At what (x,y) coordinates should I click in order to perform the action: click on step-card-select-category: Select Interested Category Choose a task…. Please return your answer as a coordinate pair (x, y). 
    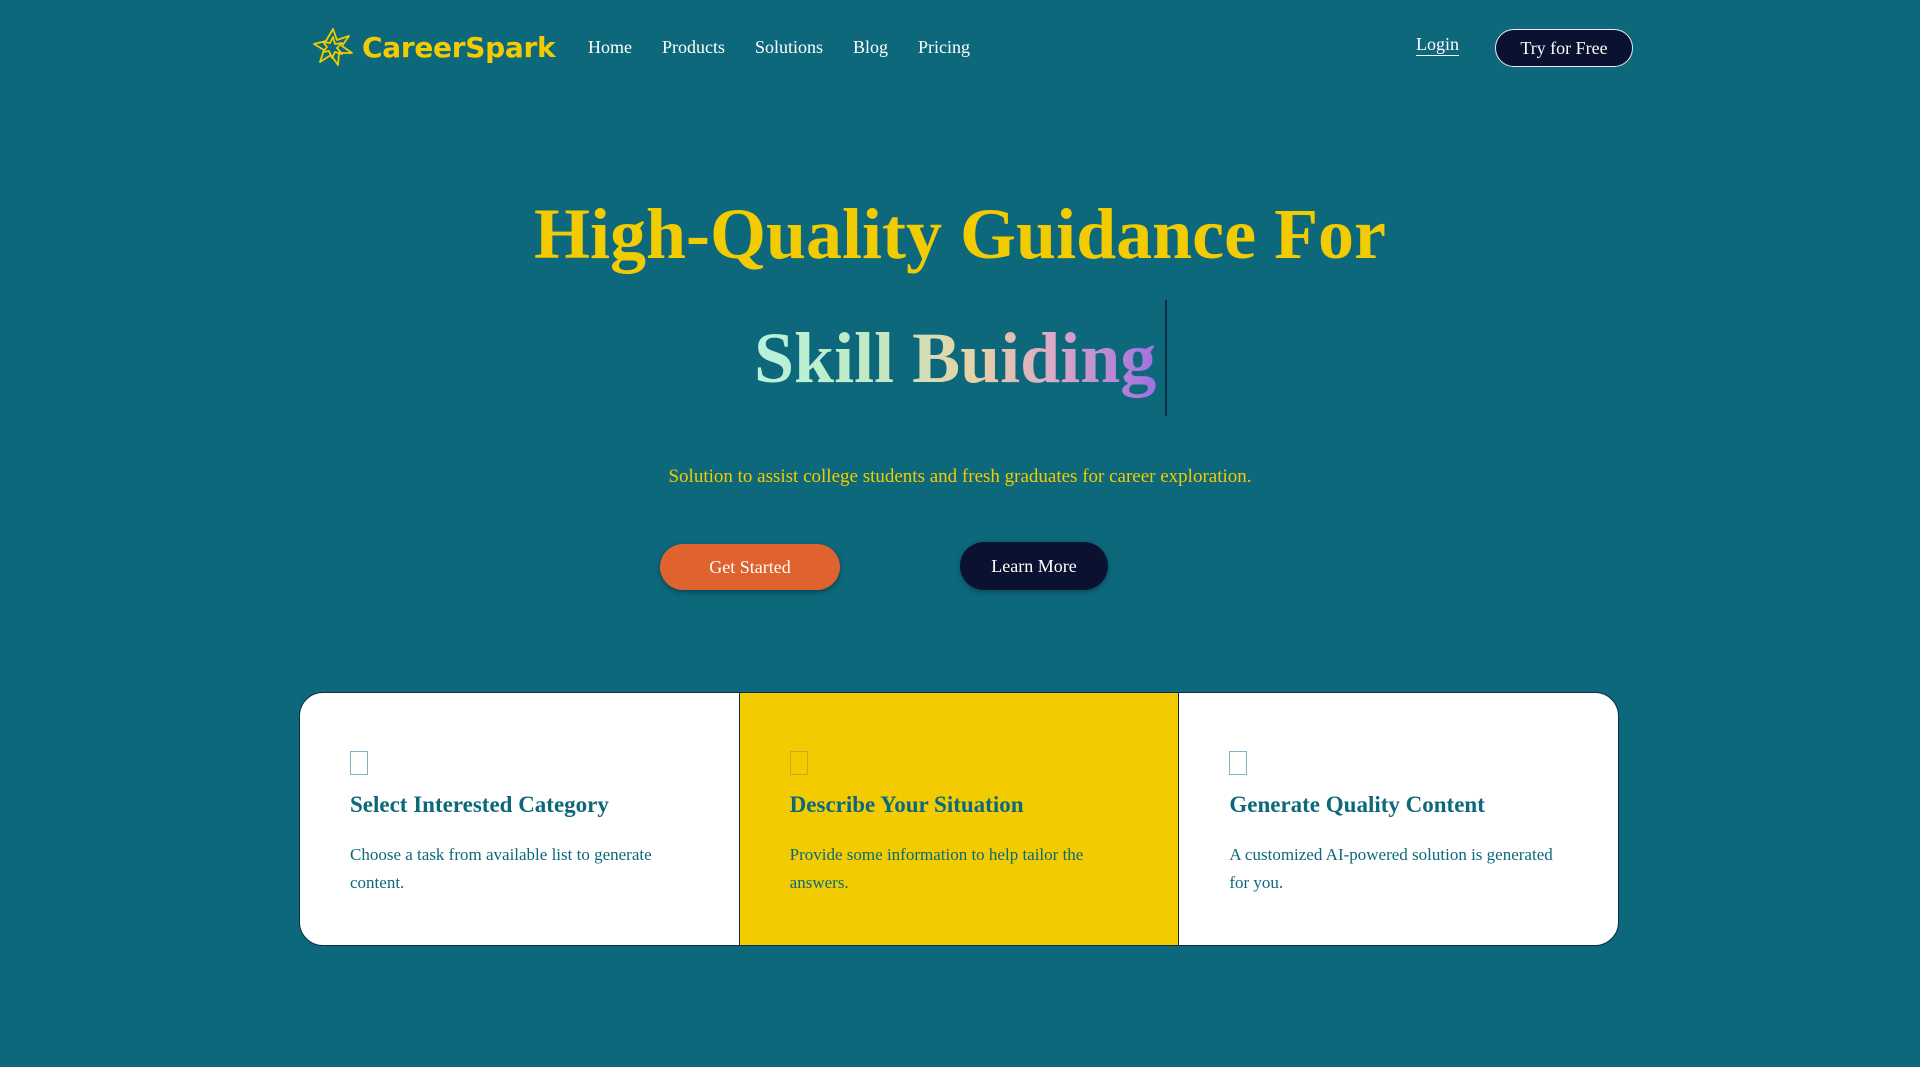
    Looking at the image, I should click on (519, 819).